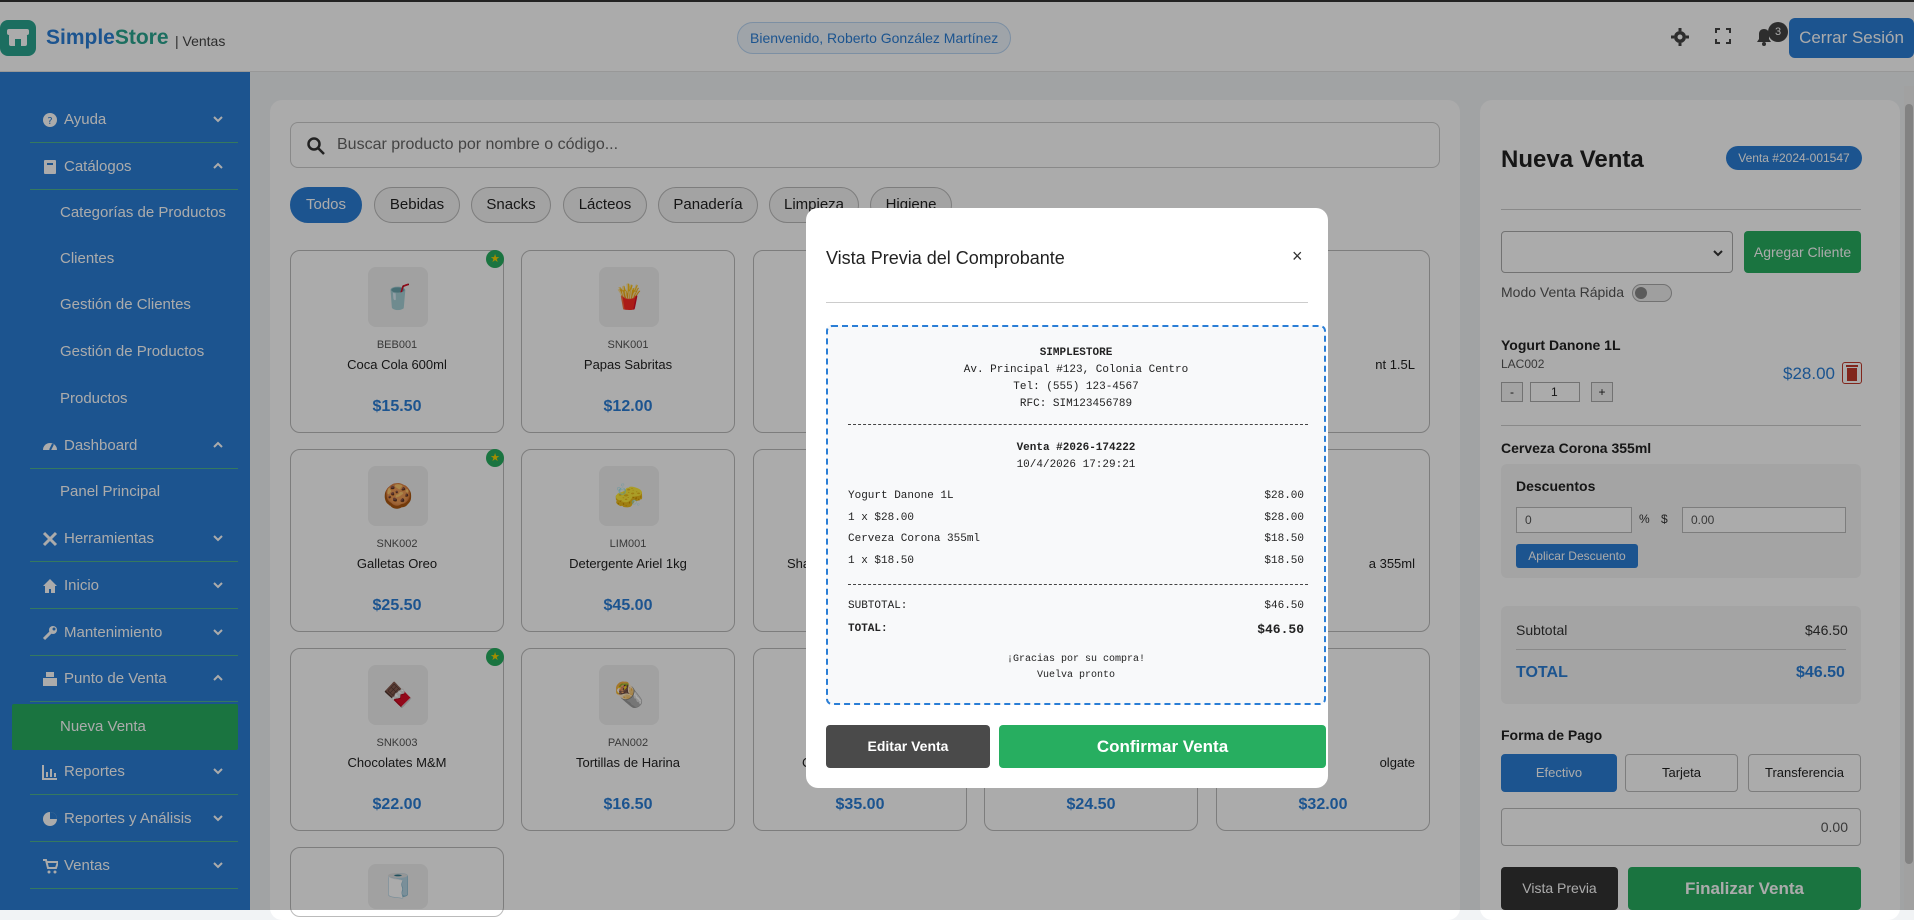 Image resolution: width=1914 pixels, height=920 pixels. Describe the element at coordinates (901, 496) in the screenshot. I see `receipt-line-left: Yogurt Danone 1L` at that location.